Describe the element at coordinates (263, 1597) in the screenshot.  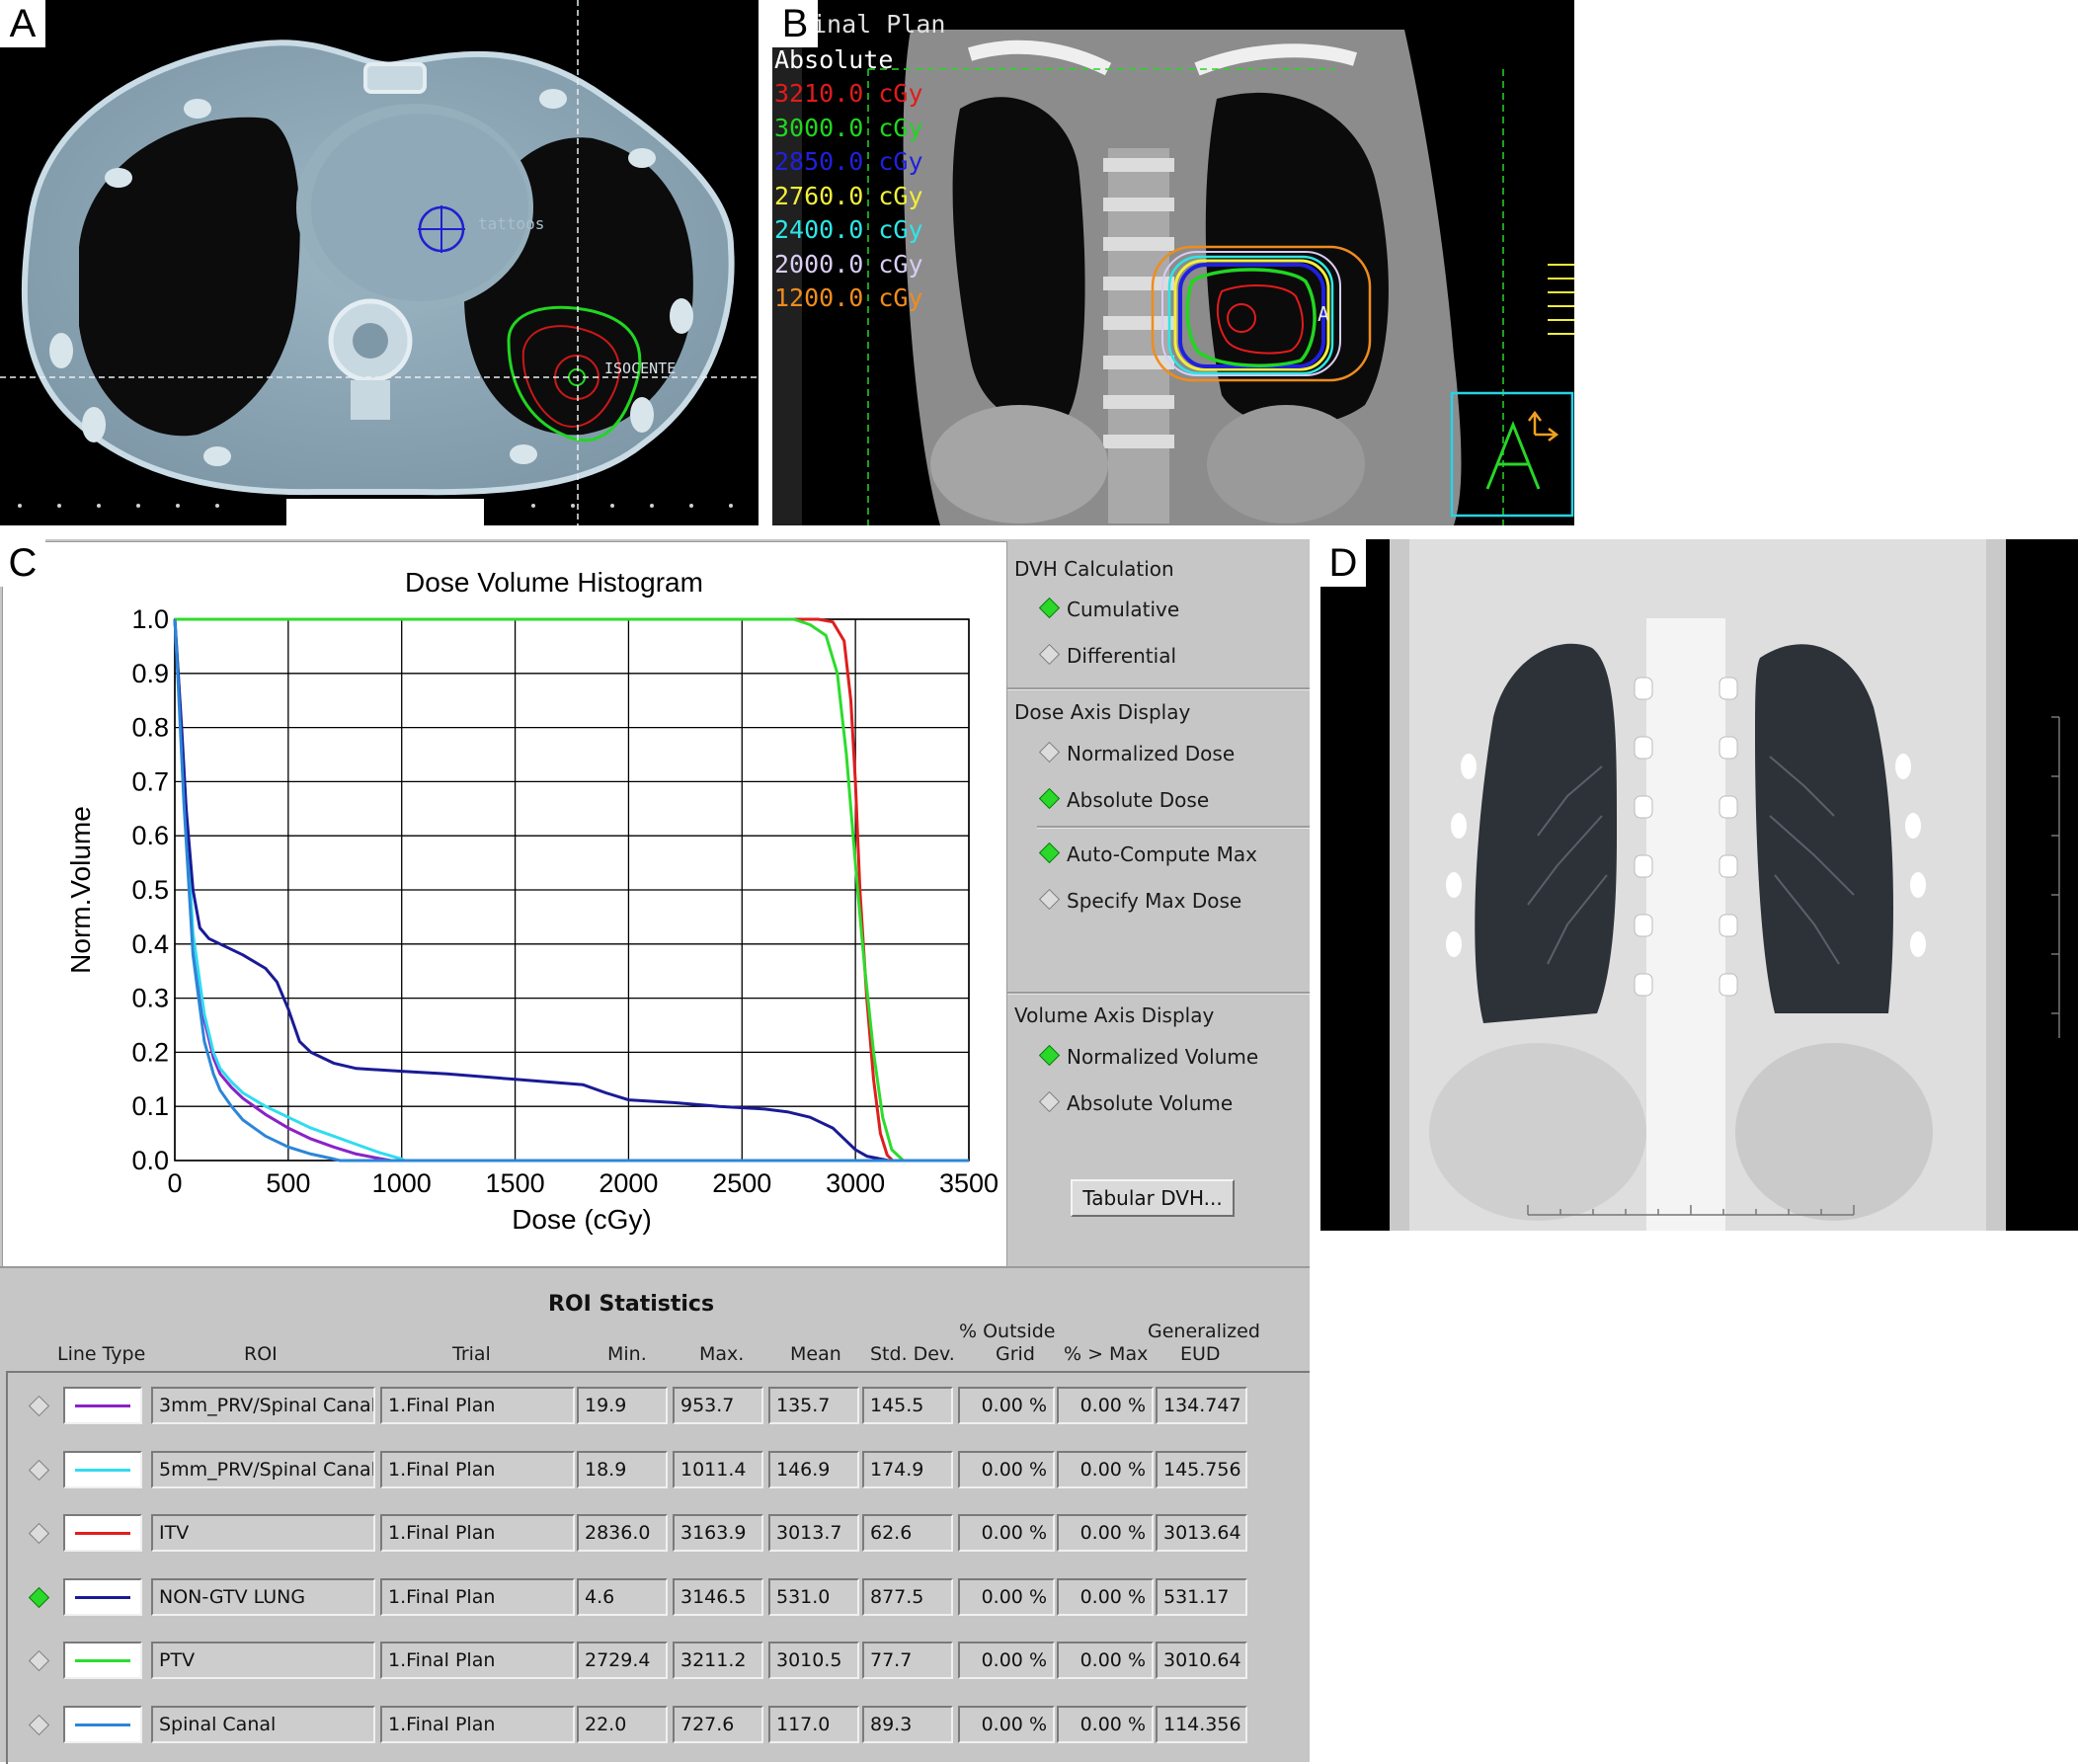
I see `roi-cell-roi: NON-GTV LUNG` at that location.